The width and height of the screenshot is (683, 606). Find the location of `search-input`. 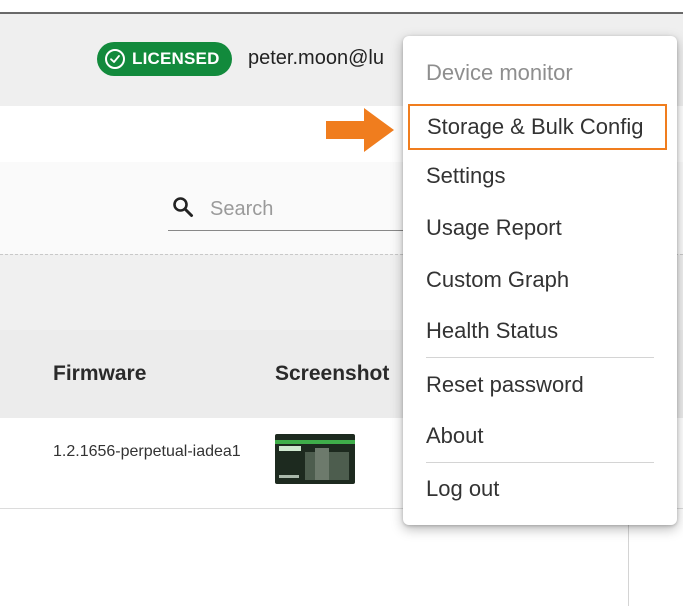

search-input is located at coordinates (305, 209).